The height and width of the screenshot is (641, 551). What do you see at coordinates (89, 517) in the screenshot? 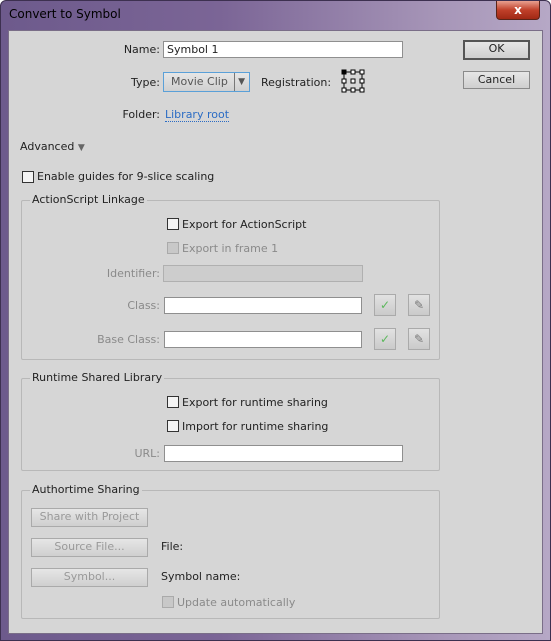
I see `share-with-project-button: Share with Project` at bounding box center [89, 517].